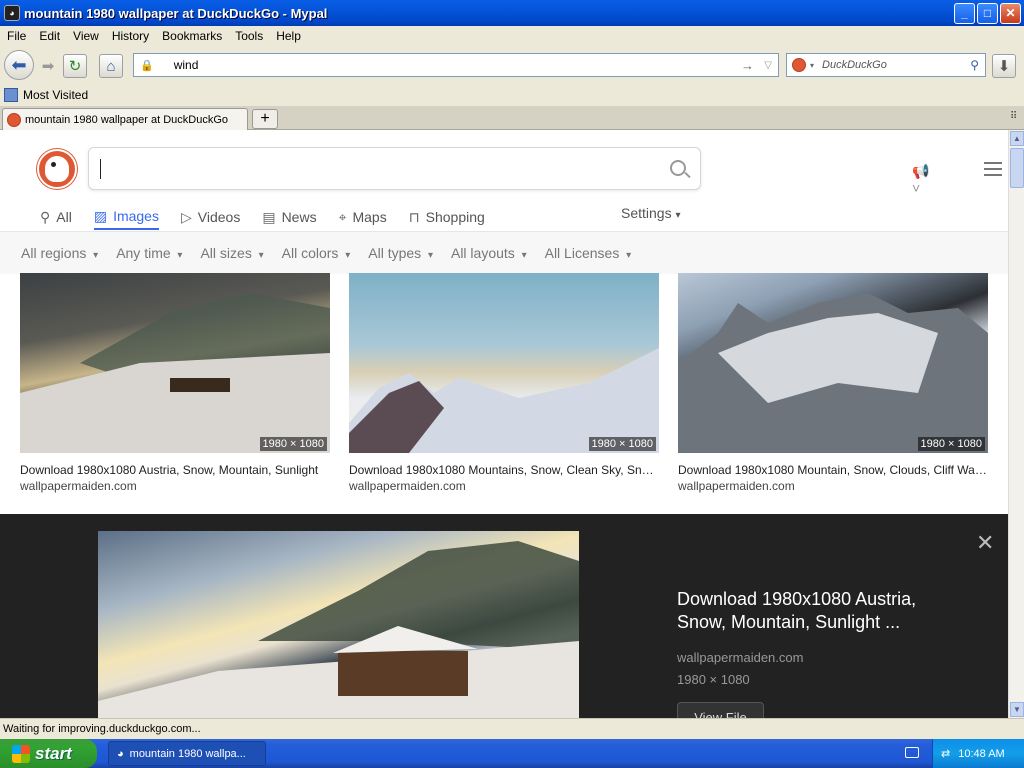  I want to click on duckduckgo-logo, so click(57, 169).